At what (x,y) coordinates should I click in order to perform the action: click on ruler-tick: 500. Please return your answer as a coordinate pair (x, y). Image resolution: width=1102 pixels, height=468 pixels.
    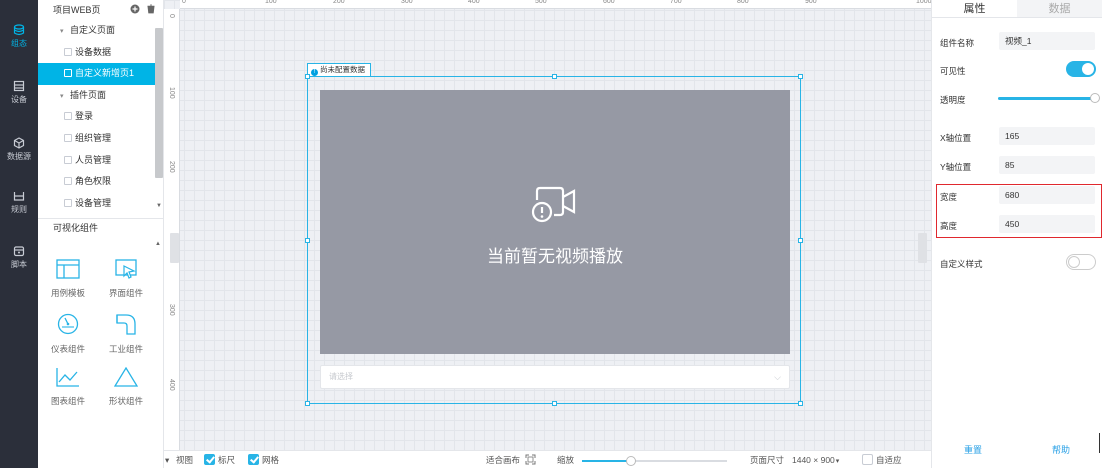
    Looking at the image, I should click on (541, 2).